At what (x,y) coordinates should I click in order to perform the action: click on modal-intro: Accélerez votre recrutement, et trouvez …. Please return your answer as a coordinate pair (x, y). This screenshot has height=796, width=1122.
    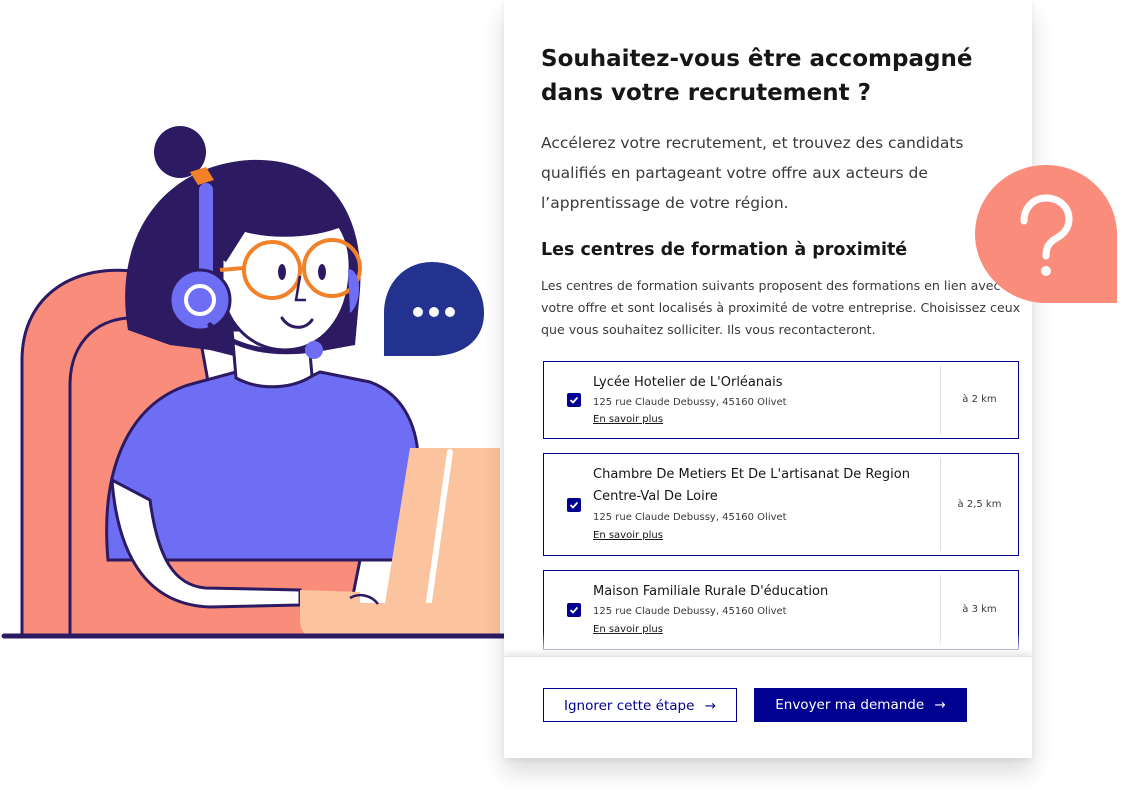
    Looking at the image, I should click on (752, 173).